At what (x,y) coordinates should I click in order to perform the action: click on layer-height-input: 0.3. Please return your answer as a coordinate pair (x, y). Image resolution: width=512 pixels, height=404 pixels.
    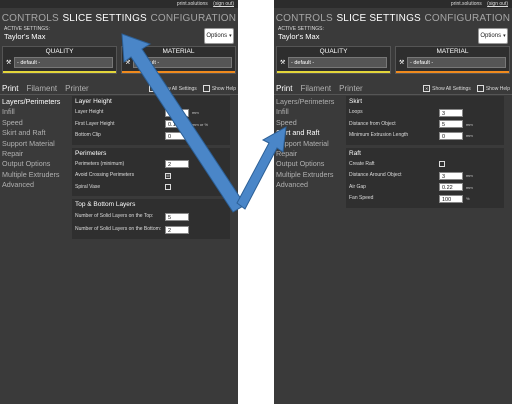
    Looking at the image, I should click on (177, 112).